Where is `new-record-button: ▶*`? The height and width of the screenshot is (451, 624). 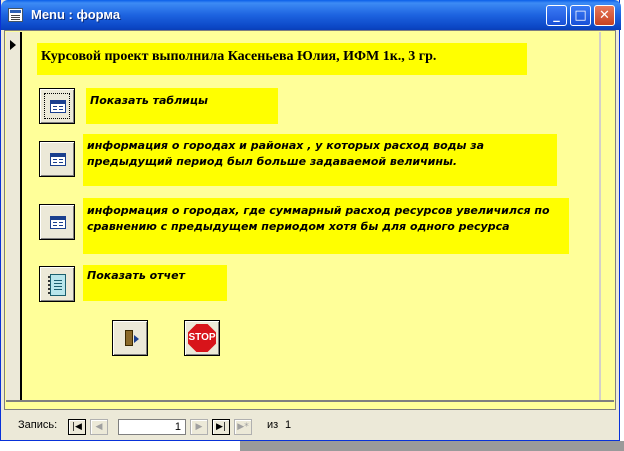 new-record-button: ▶* is located at coordinates (243, 427).